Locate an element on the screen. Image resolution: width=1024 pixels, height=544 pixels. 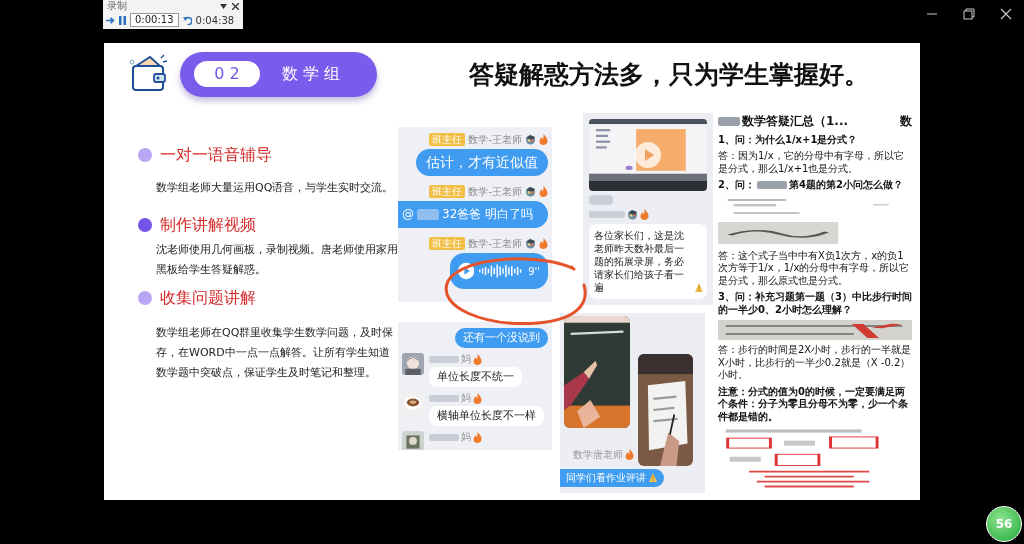
time-field: 0:00:13 is located at coordinates (154, 20).